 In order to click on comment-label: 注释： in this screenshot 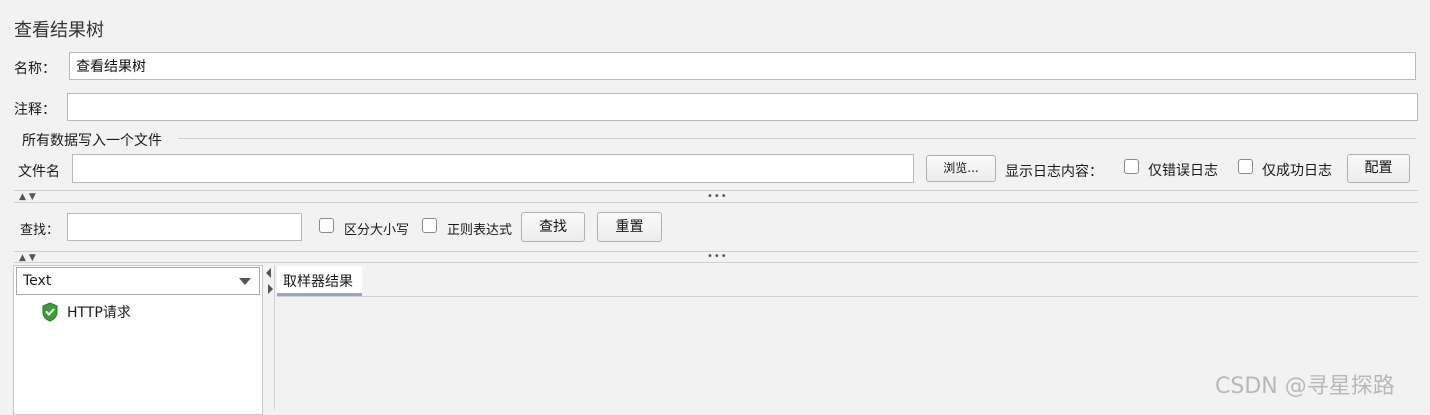, I will do `click(35, 110)`.